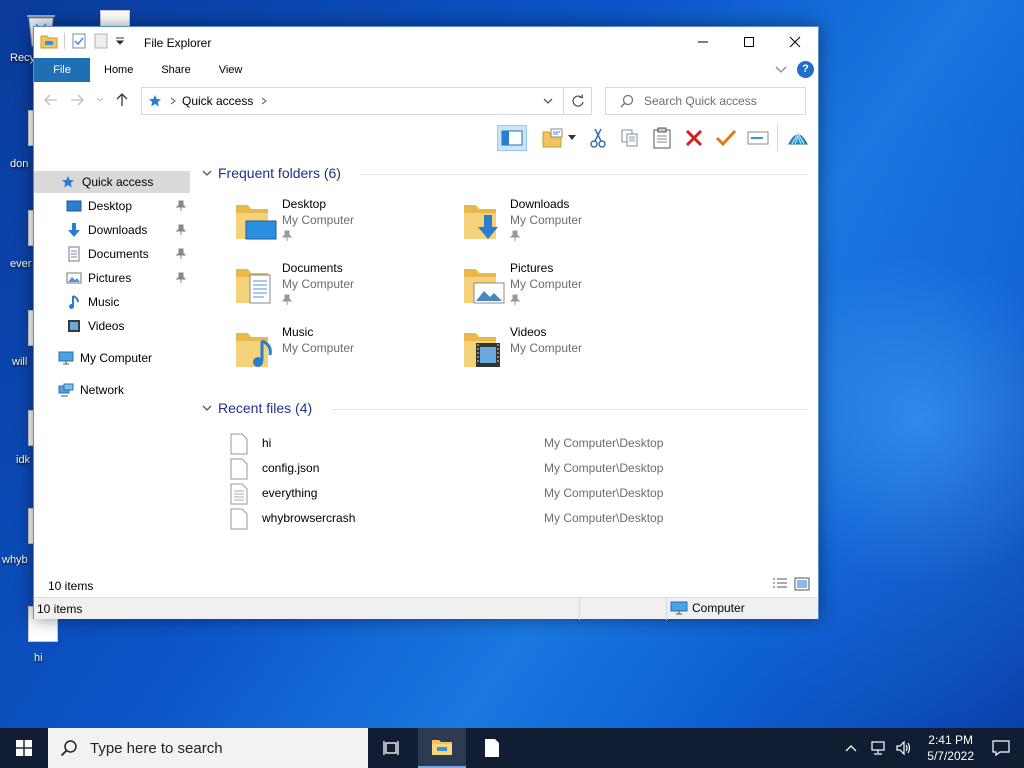  What do you see at coordinates (51, 100) in the screenshot?
I see `back-arrow-icon` at bounding box center [51, 100].